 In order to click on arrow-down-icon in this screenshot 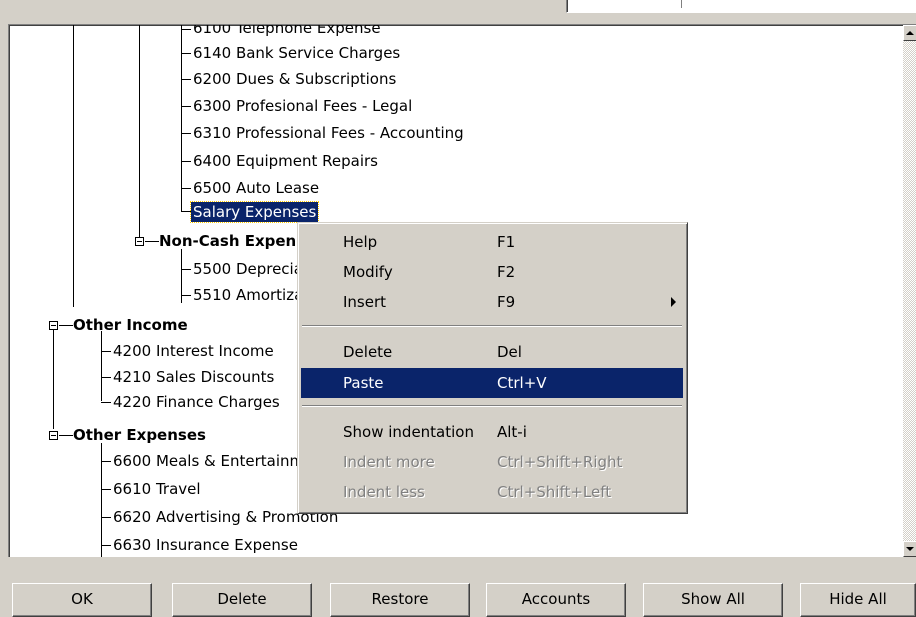, I will do `click(910, 549)`.